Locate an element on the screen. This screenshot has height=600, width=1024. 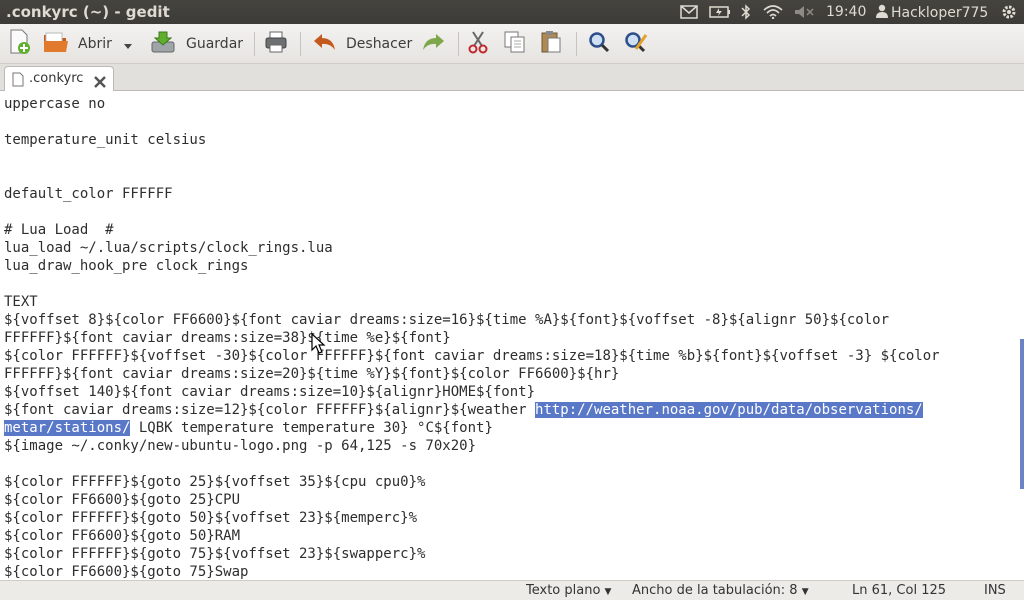
undo-button: Deshacer is located at coordinates (362, 44).